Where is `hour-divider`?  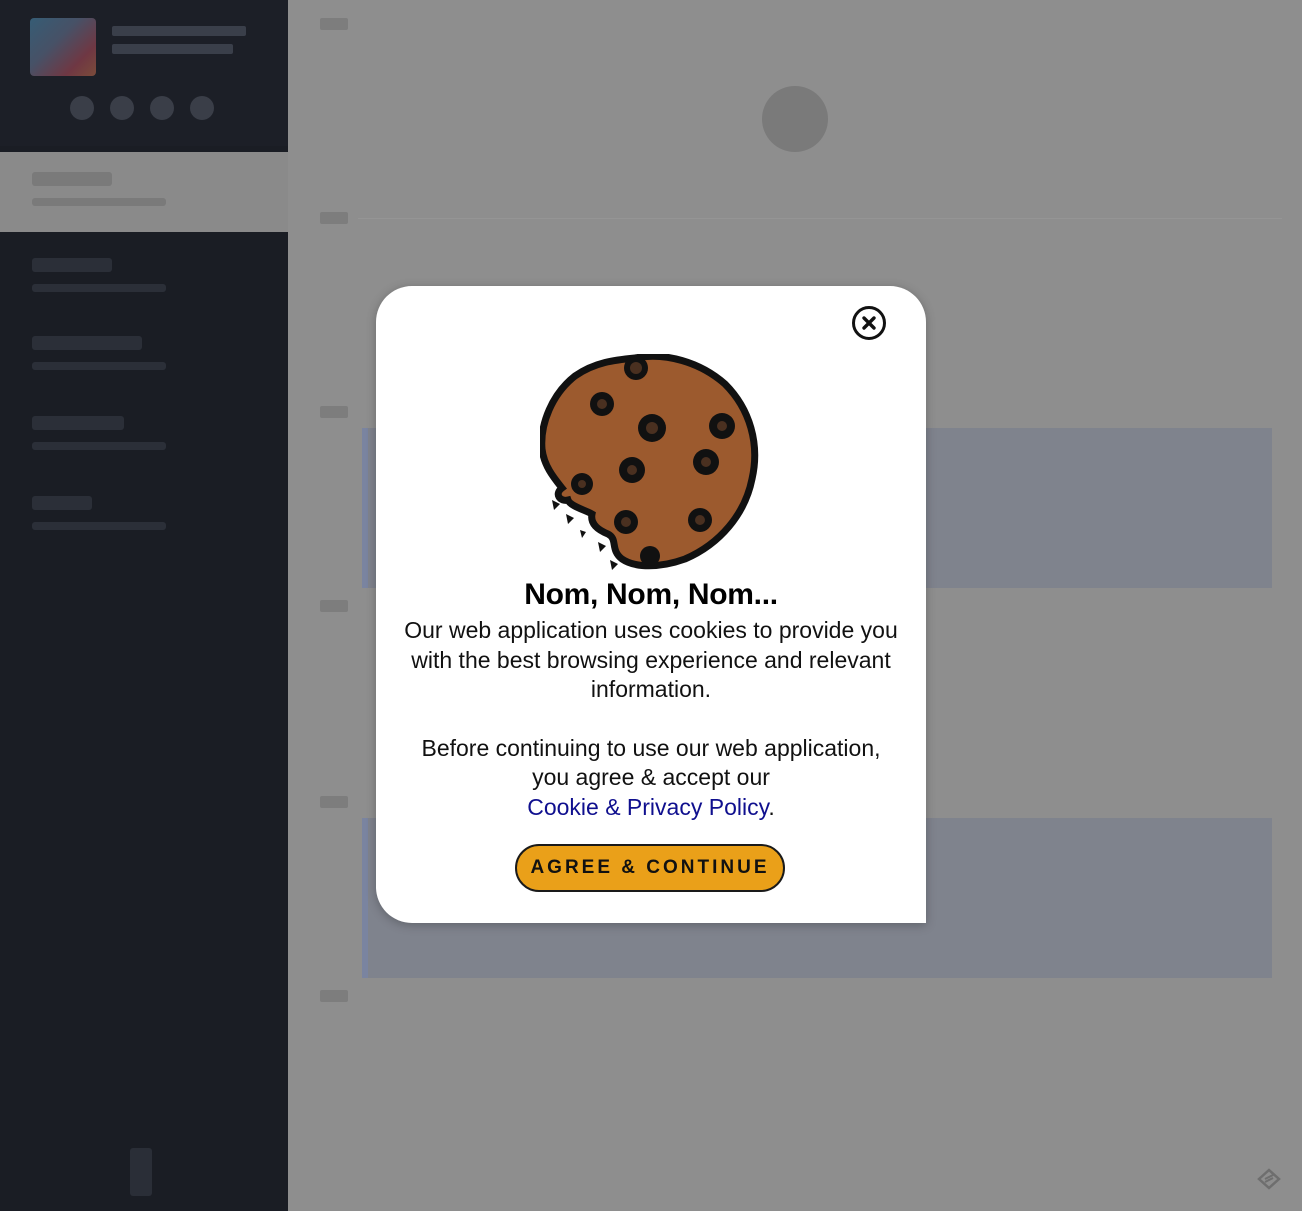 hour-divider is located at coordinates (820, 218).